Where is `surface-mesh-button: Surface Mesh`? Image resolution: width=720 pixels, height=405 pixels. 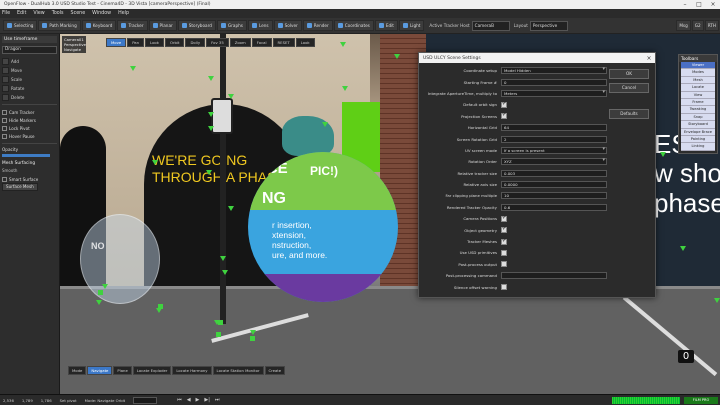 surface-mesh-button: Surface Mesh is located at coordinates (20, 187).